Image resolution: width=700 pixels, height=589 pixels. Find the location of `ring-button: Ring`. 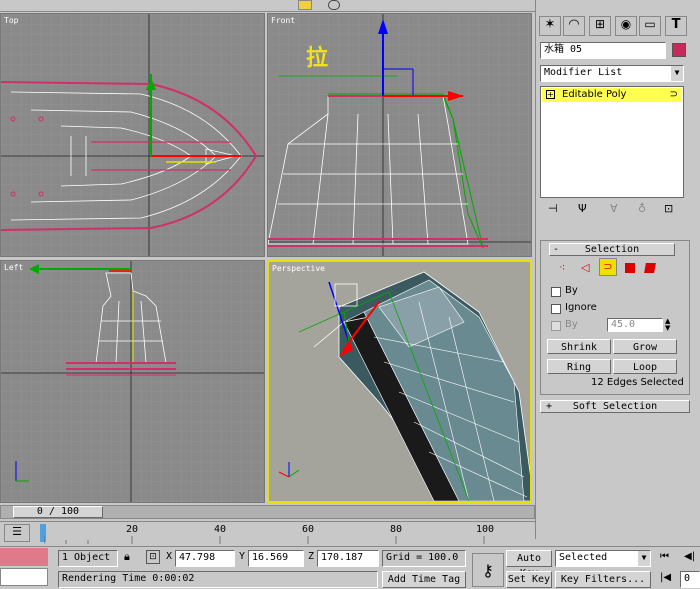

ring-button: Ring is located at coordinates (579, 366).